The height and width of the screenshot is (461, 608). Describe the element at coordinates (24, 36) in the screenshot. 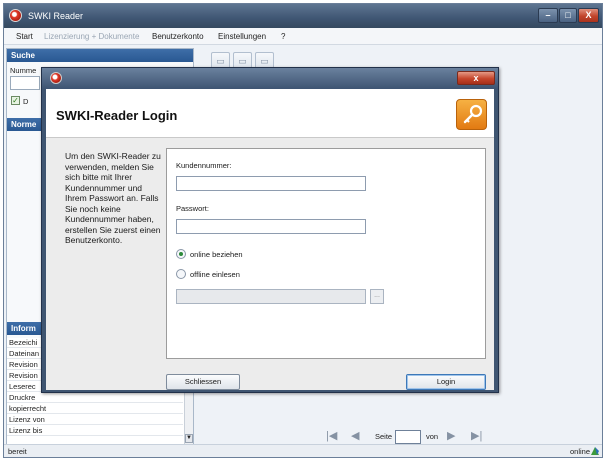

I see `menu-start: Start` at that location.